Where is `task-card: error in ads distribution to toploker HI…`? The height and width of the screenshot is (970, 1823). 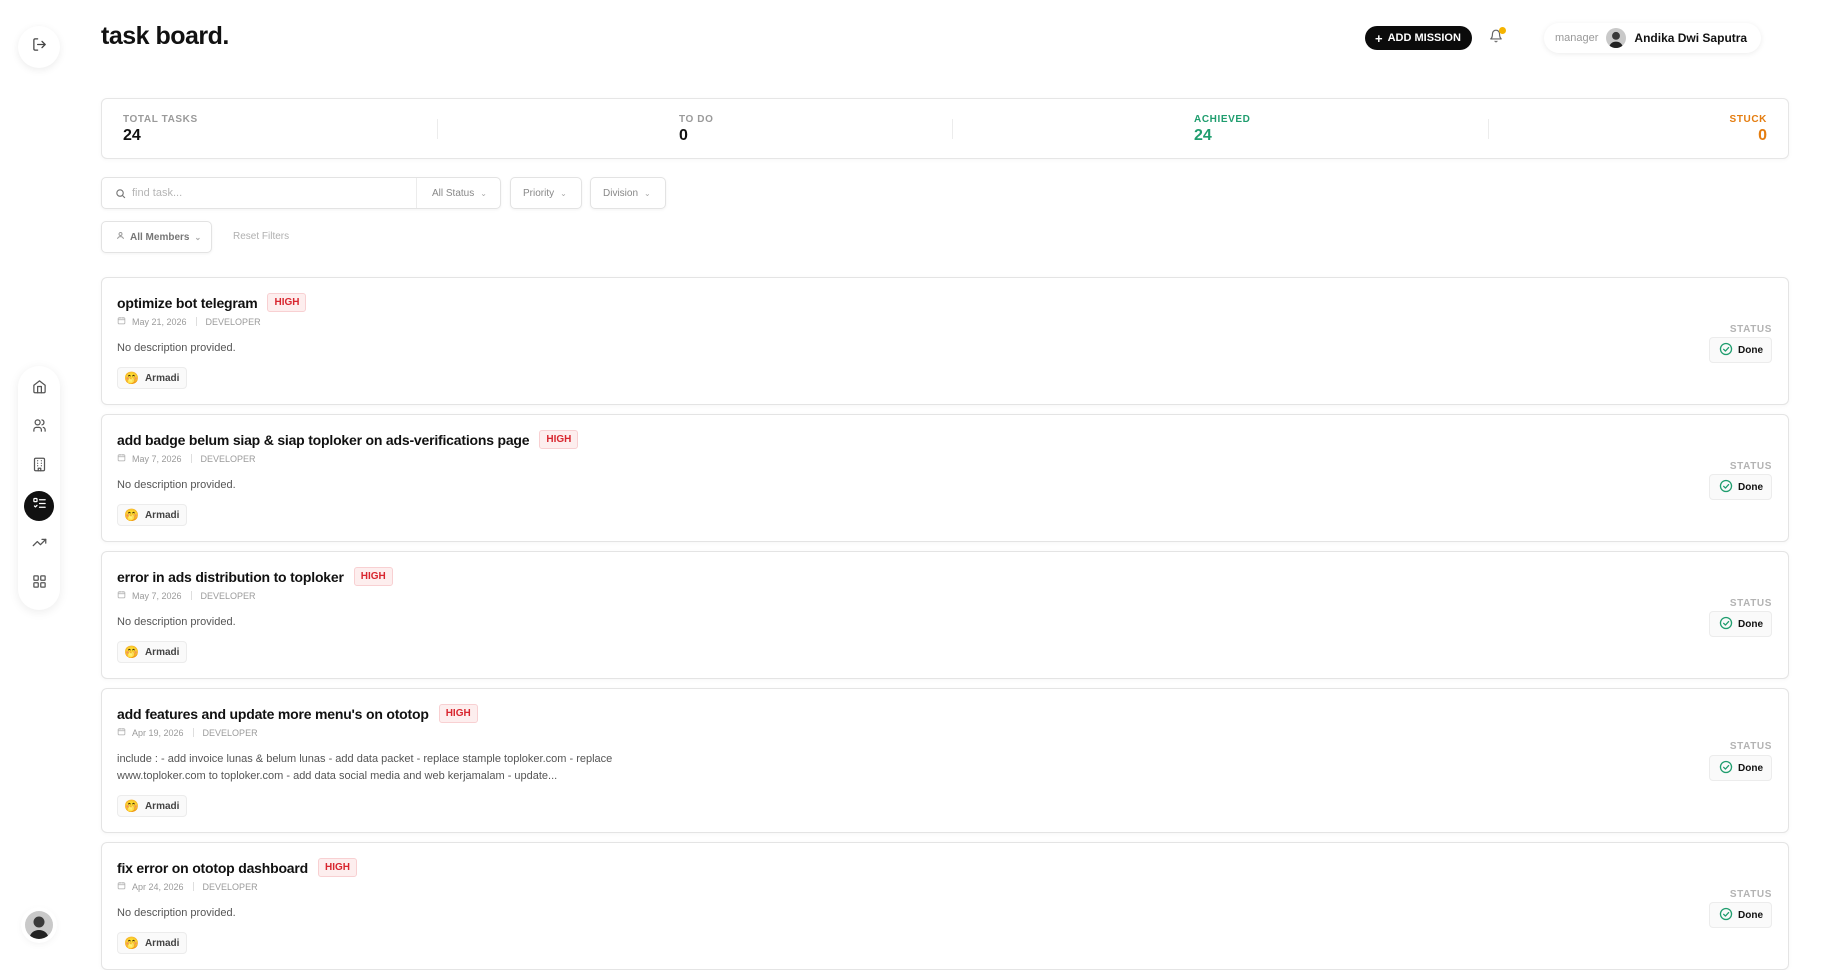
task-card: error in ads distribution to toploker HI… is located at coordinates (945, 615).